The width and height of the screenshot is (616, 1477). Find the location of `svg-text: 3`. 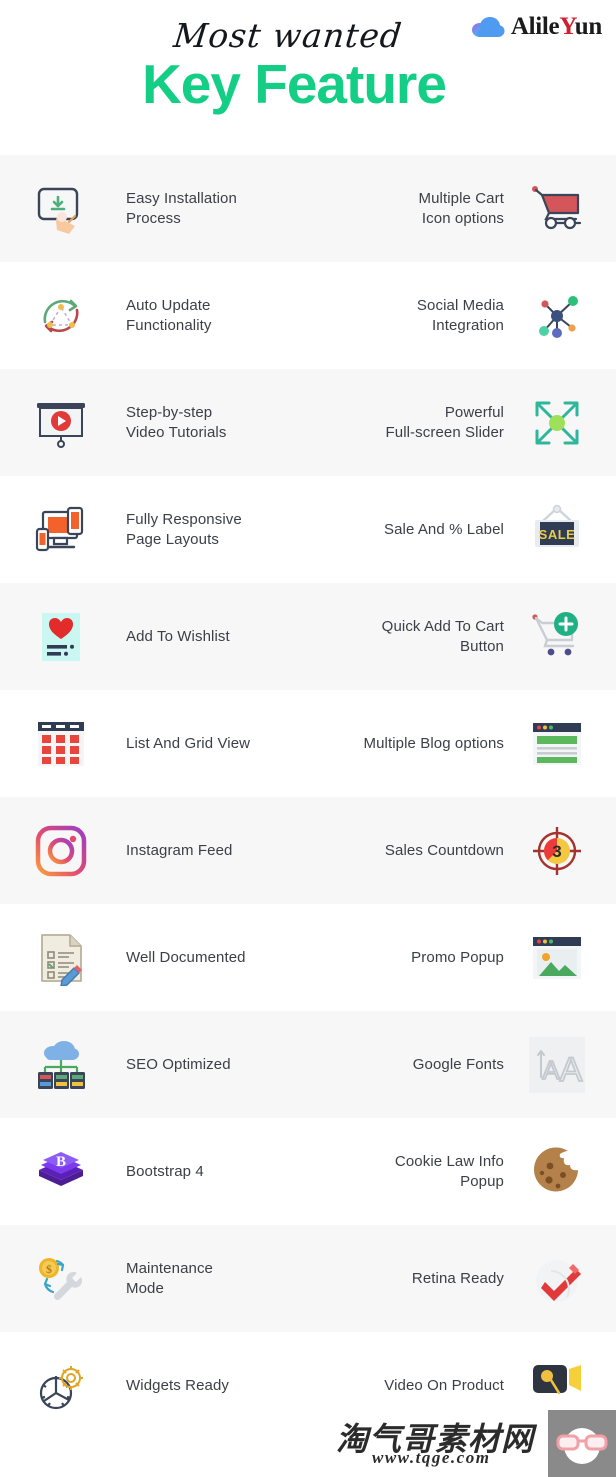

svg-text: 3 is located at coordinates (556, 851).